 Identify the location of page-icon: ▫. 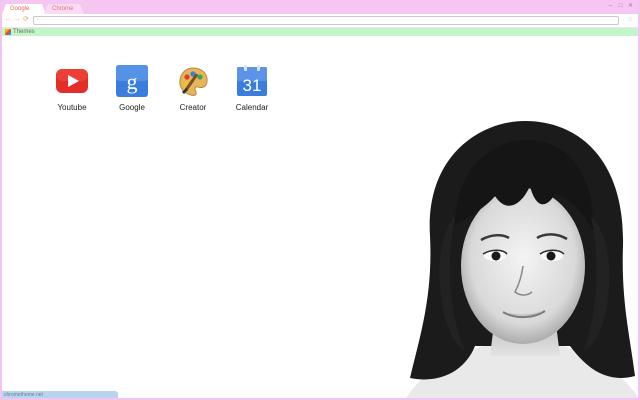
(38, 20).